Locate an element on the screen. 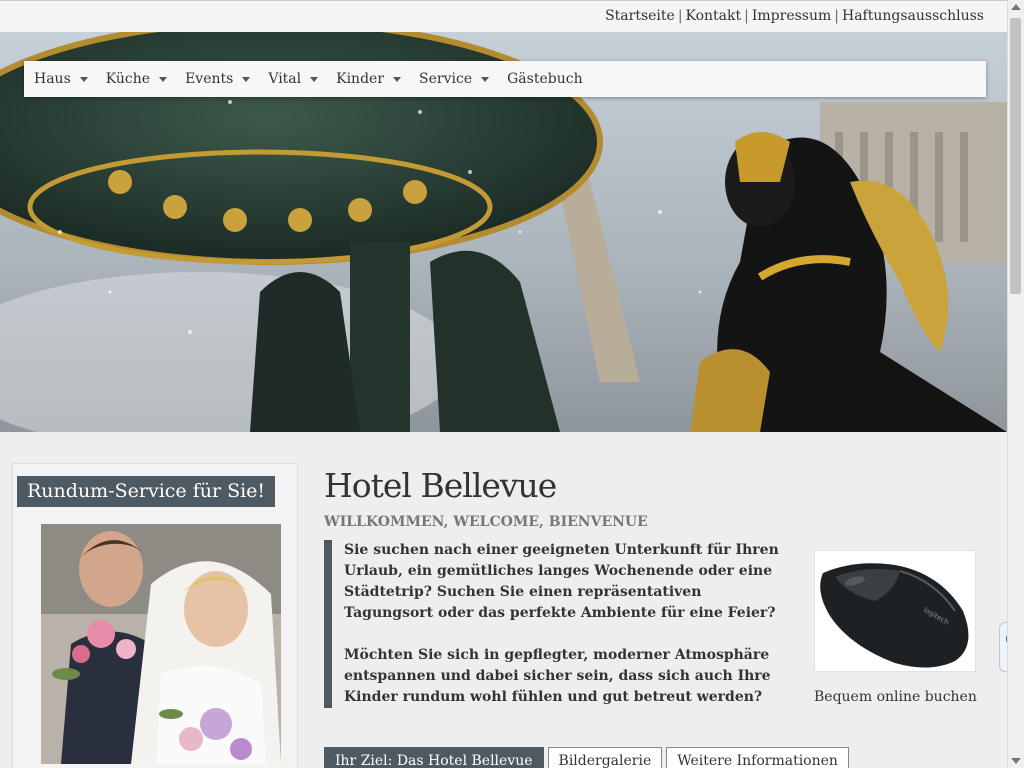  scroll-up-arrow-icon is located at coordinates (1016, 7).